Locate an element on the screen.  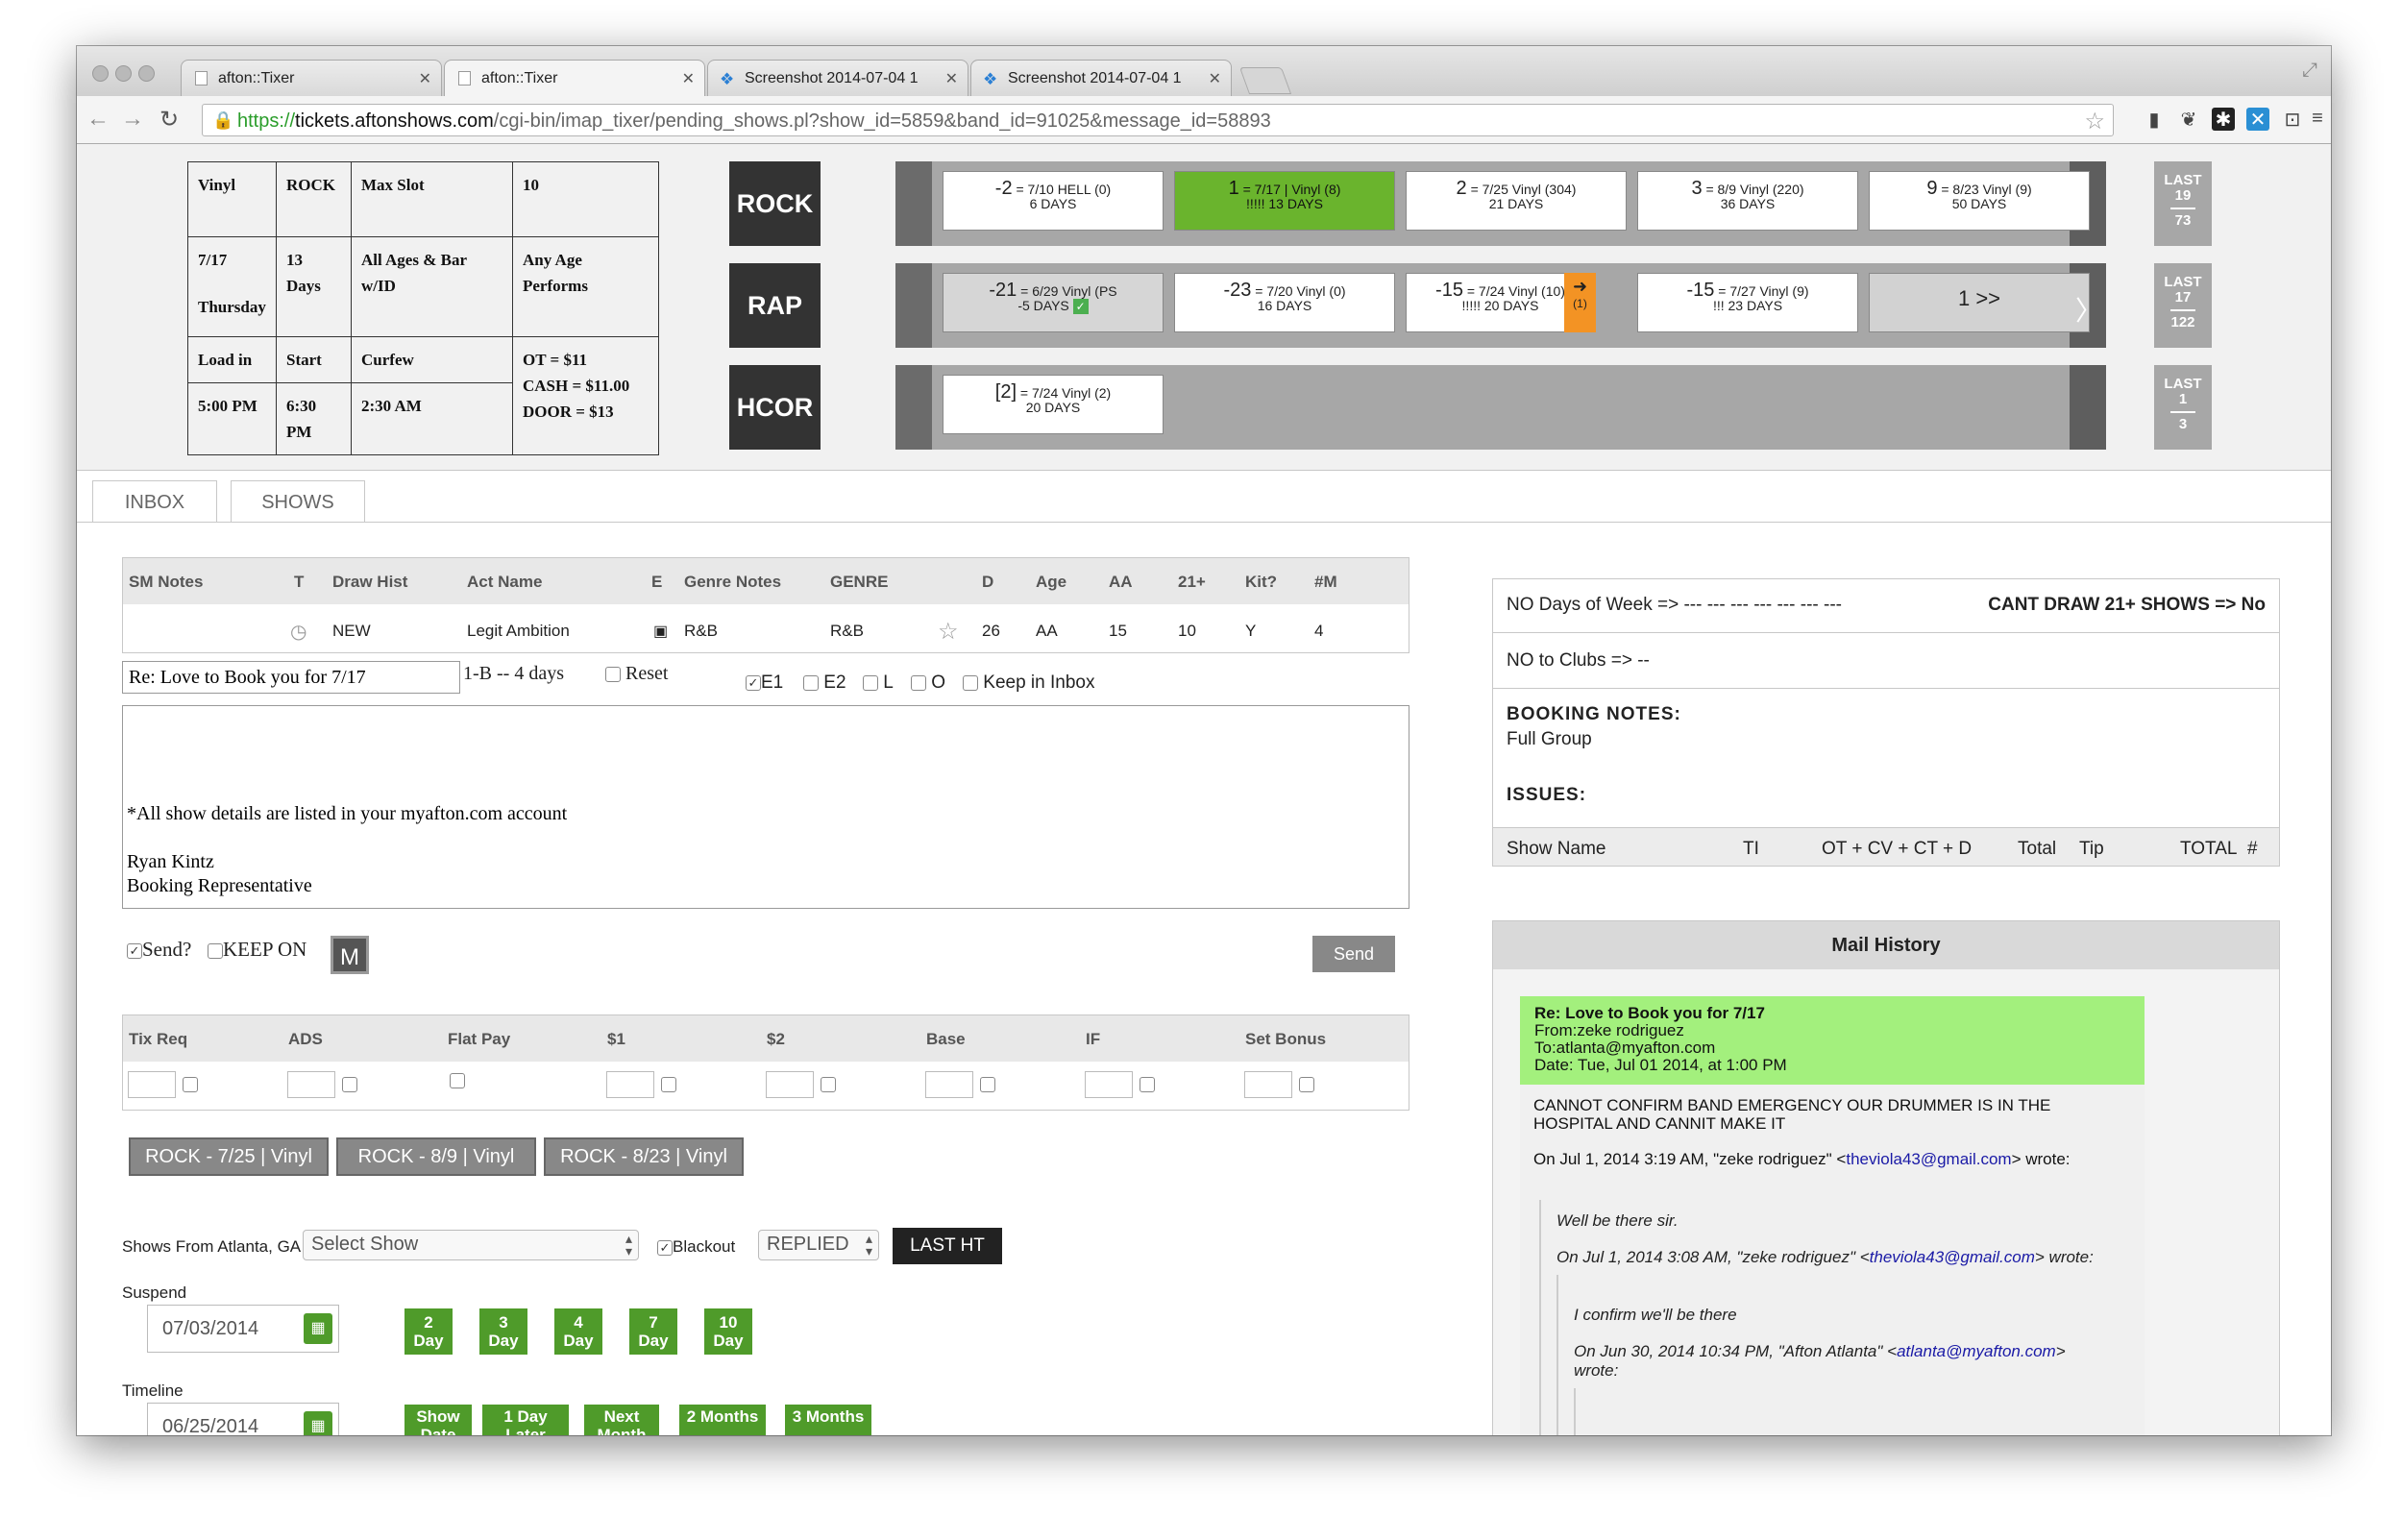
keep-inbox-option: Keep in Inbox is located at coordinates (1028, 683).